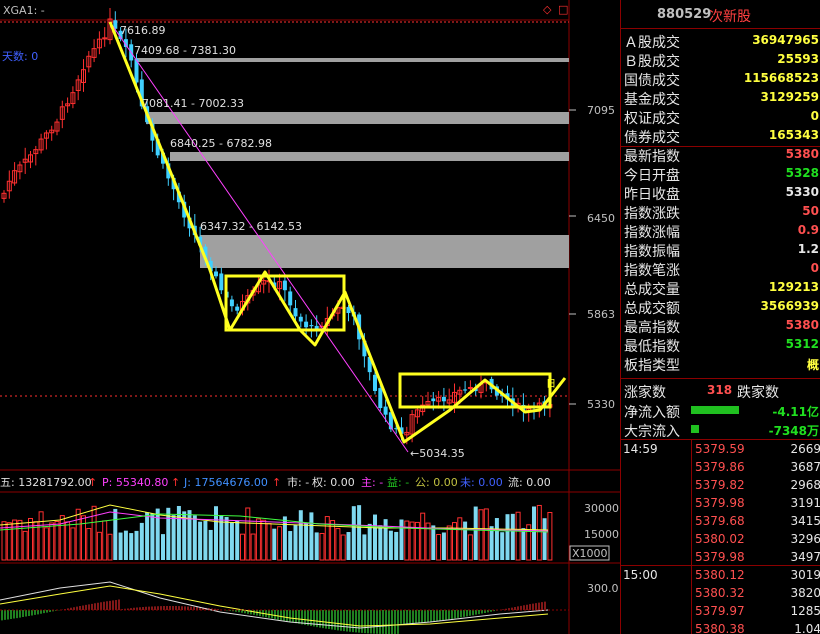 Image resolution: width=820 pixels, height=634 pixels. Describe the element at coordinates (695, 429) in the screenshot. I see `block-inflow-bar` at that location.